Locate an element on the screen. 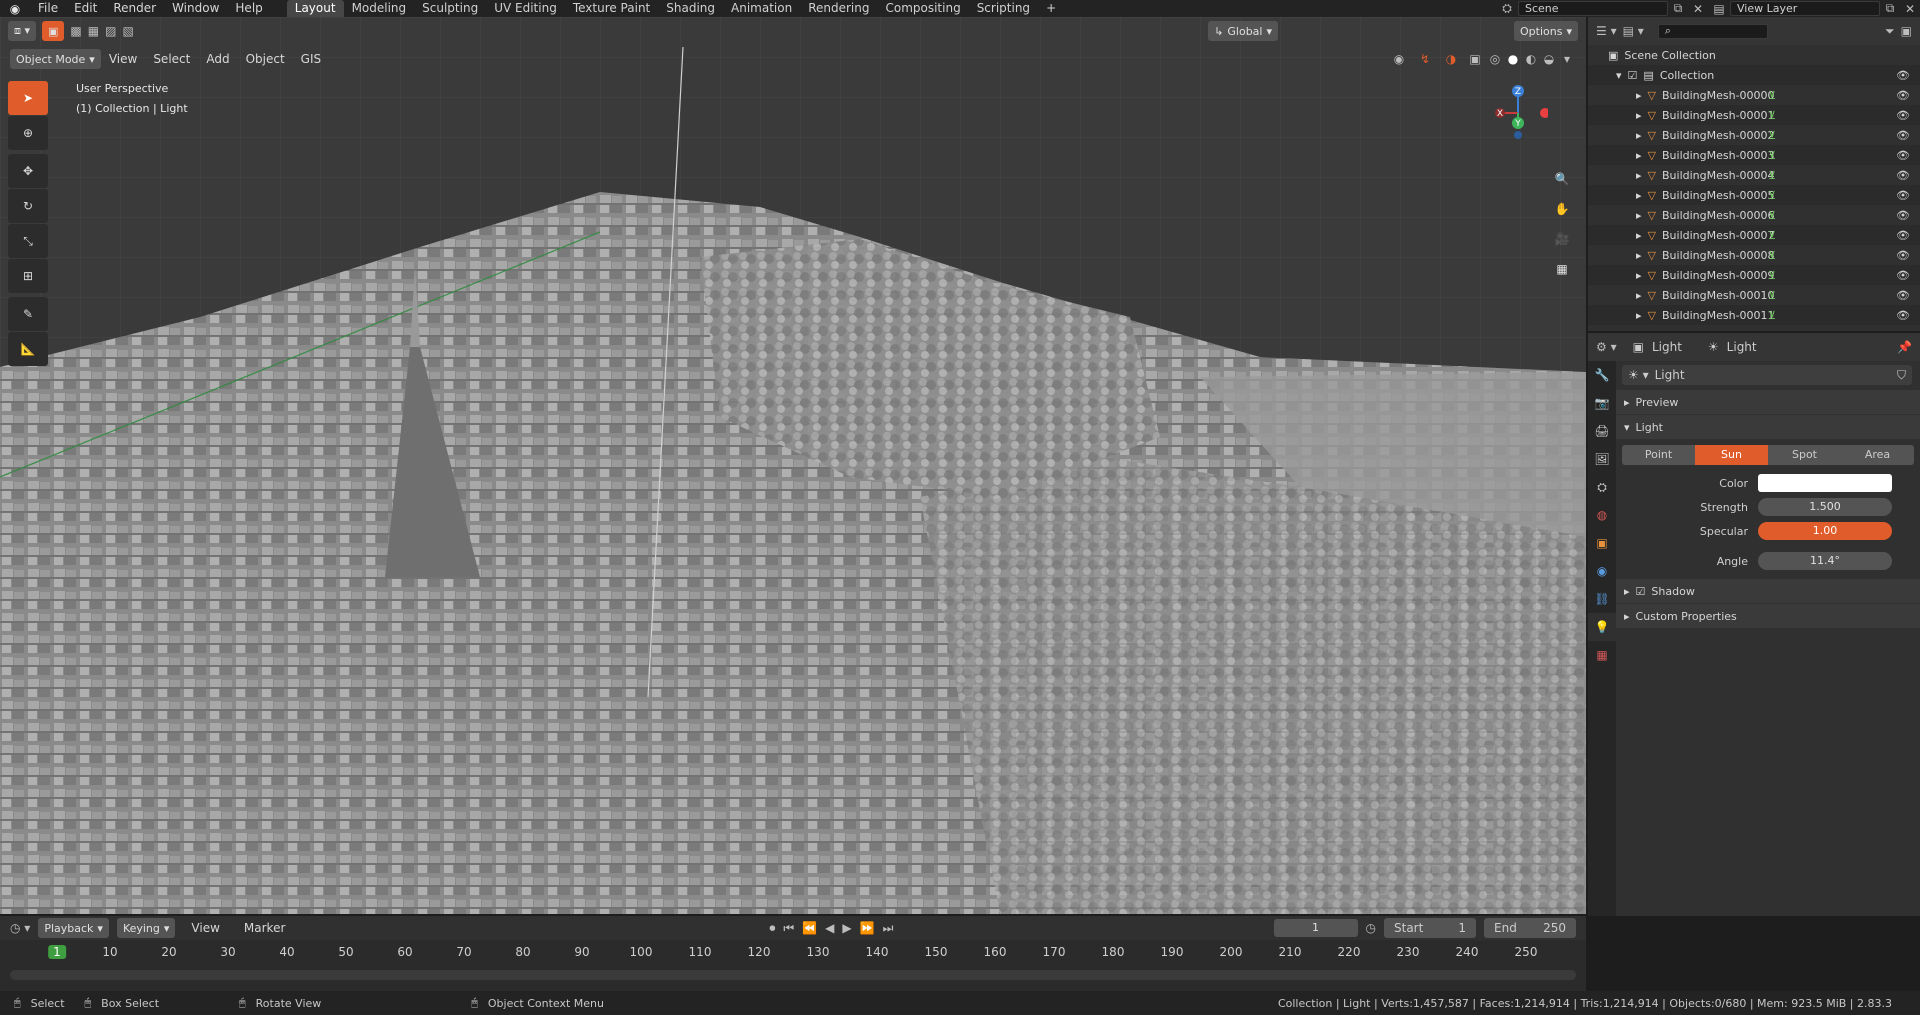 This screenshot has width=1920, height=1015. ortho-toggle-icon: ▦ is located at coordinates (1562, 269).